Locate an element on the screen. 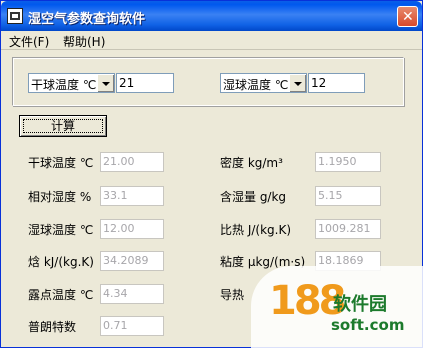 The width and height of the screenshot is (423, 348). watermark-brand: 软件园 is located at coordinates (360, 304).